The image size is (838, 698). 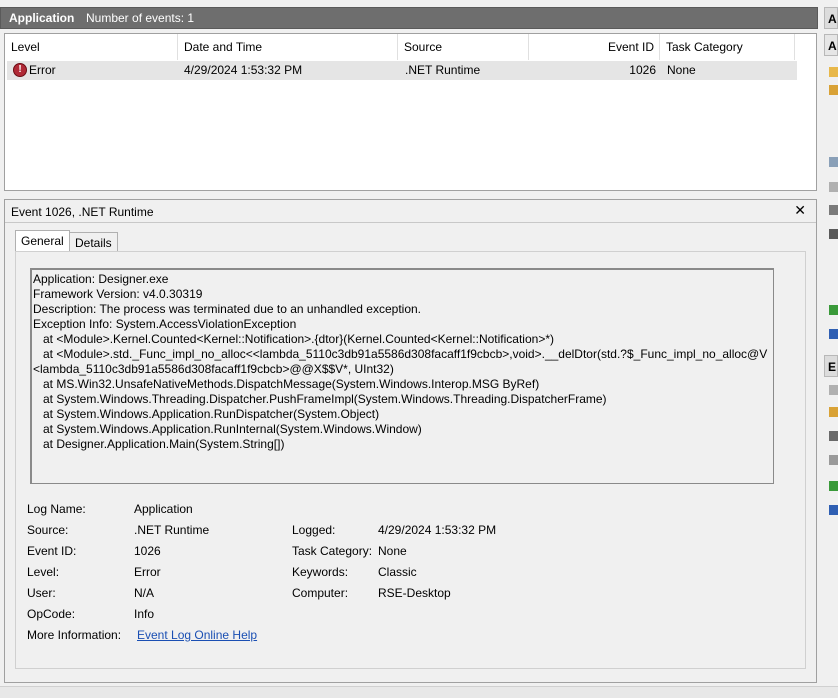 What do you see at coordinates (800, 210) in the screenshot?
I see `close-icon: ✕` at bounding box center [800, 210].